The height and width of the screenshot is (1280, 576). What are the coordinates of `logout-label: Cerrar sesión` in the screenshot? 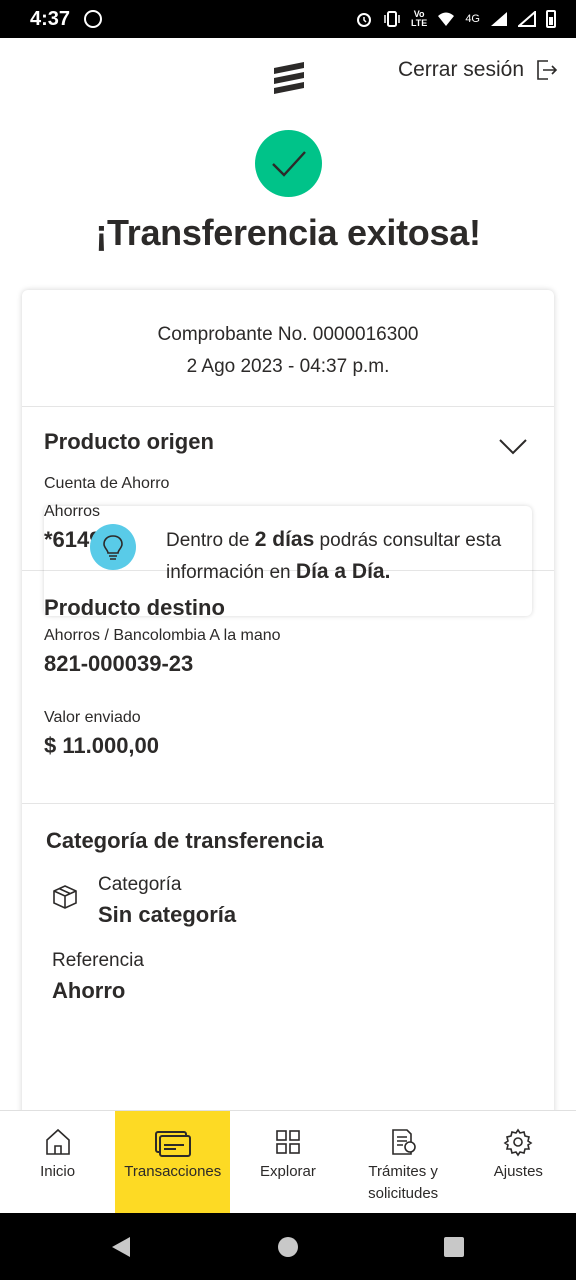 It's located at (460, 69).